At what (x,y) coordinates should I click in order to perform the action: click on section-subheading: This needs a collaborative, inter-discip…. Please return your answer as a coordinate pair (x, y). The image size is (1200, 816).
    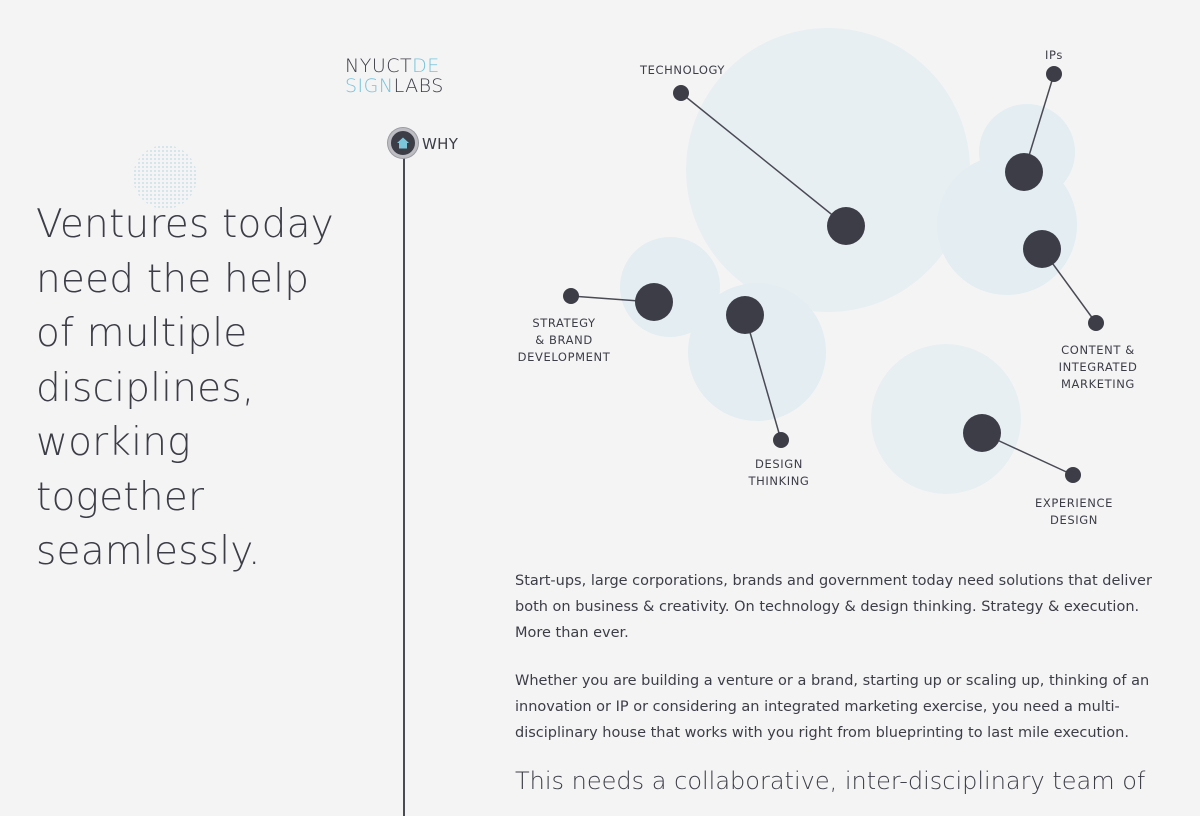
    Looking at the image, I should click on (830, 781).